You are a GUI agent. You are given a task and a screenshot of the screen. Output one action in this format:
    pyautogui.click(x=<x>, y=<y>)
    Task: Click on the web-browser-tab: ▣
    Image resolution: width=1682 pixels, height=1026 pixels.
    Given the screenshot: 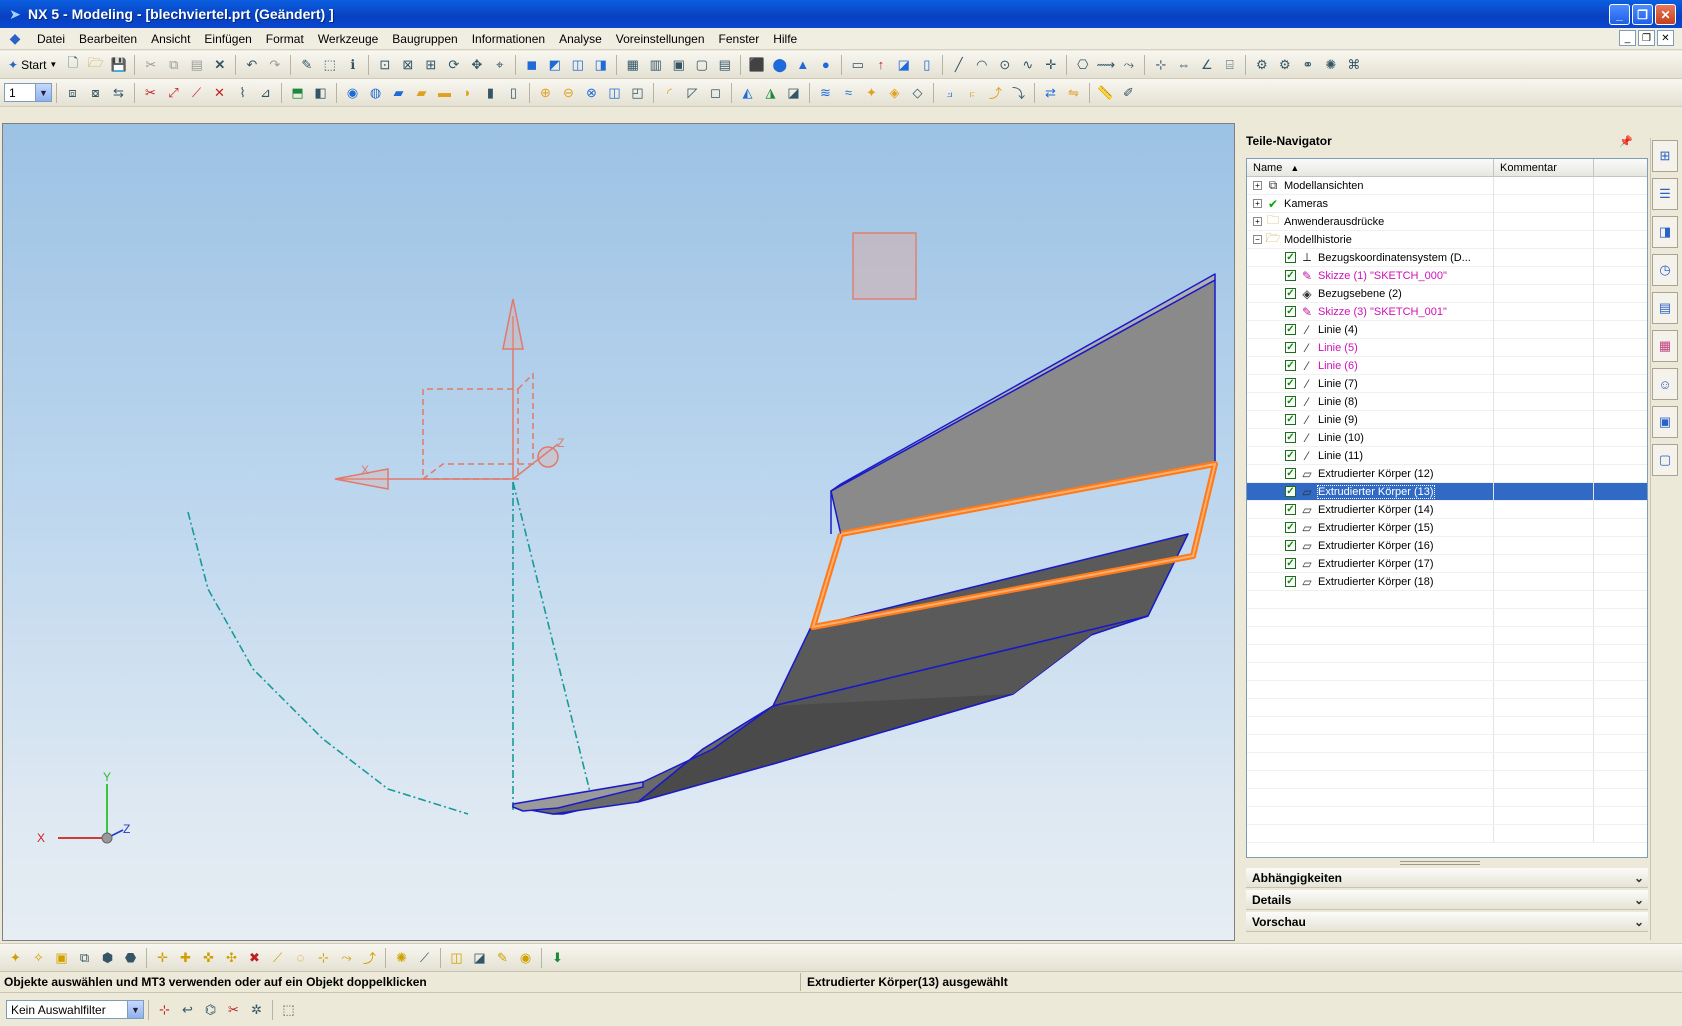 What is the action you would take?
    pyautogui.click(x=1665, y=422)
    